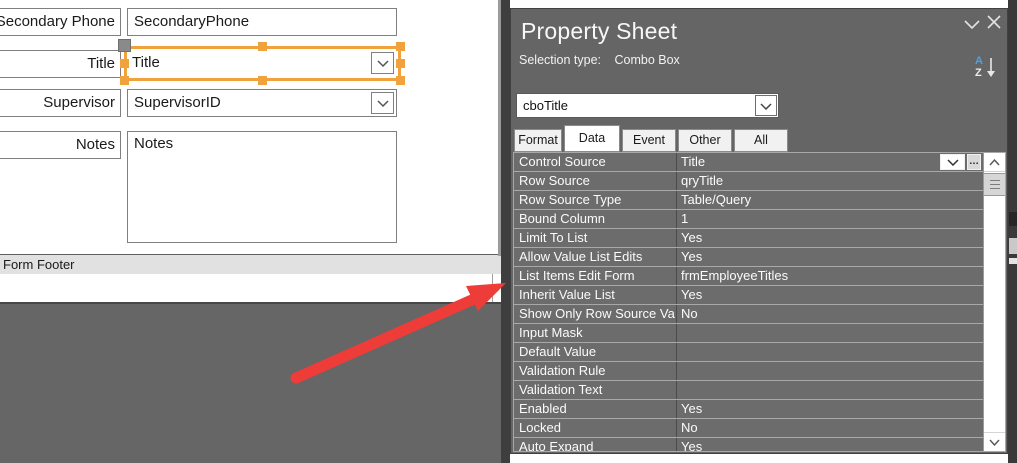 This screenshot has height=463, width=1017. I want to click on resize-handle-top-right, so click(400, 46).